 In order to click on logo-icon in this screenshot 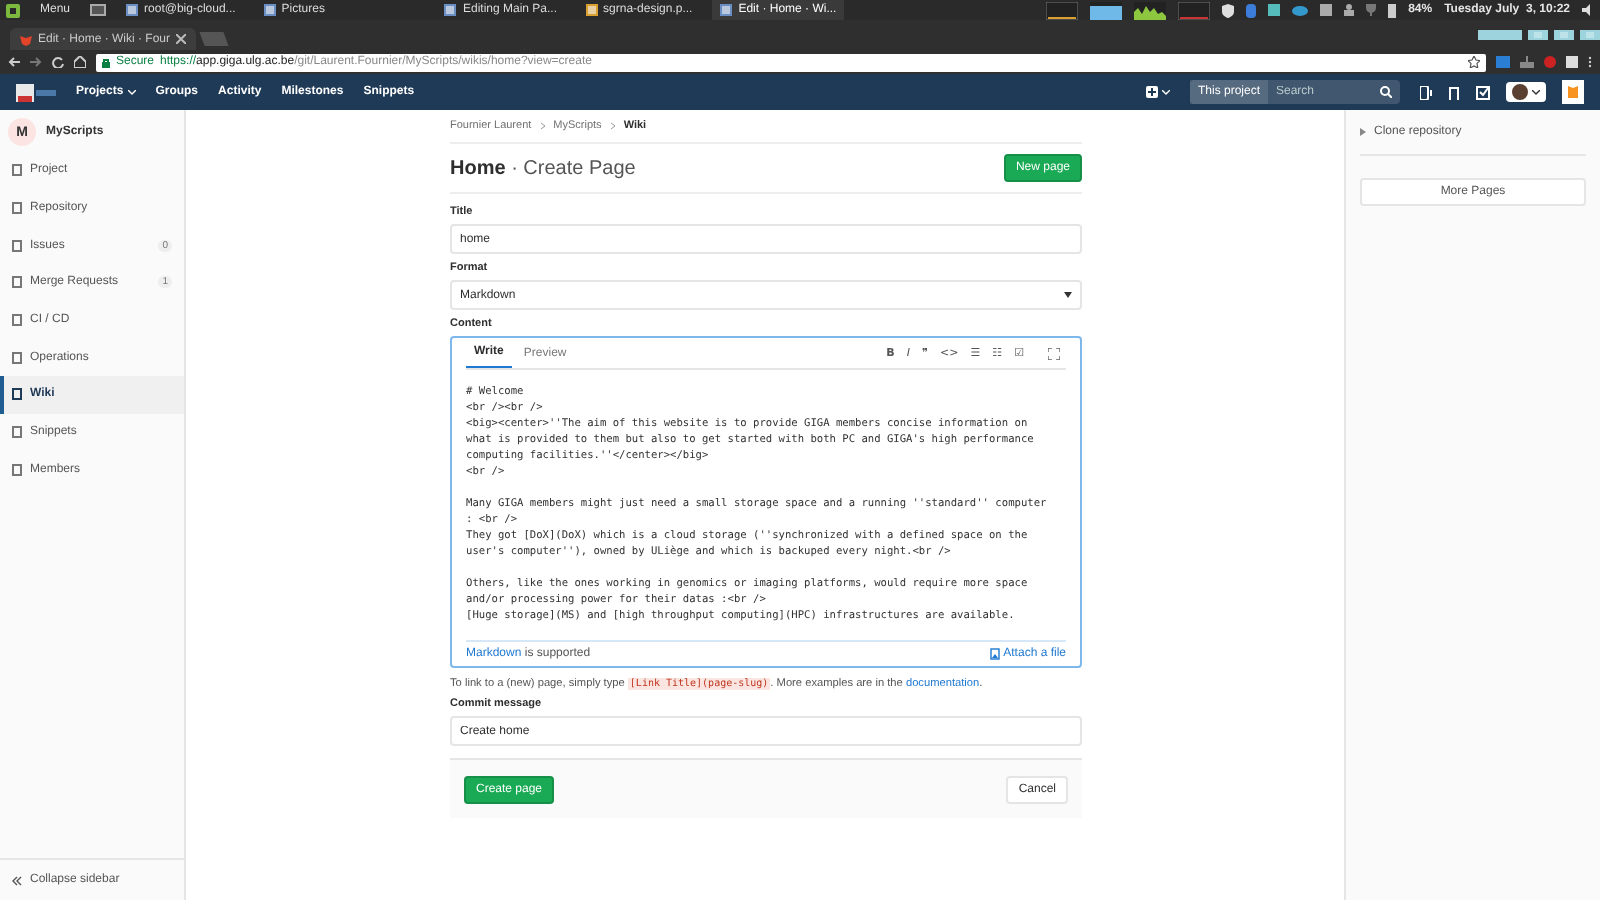, I will do `click(36, 92)`.